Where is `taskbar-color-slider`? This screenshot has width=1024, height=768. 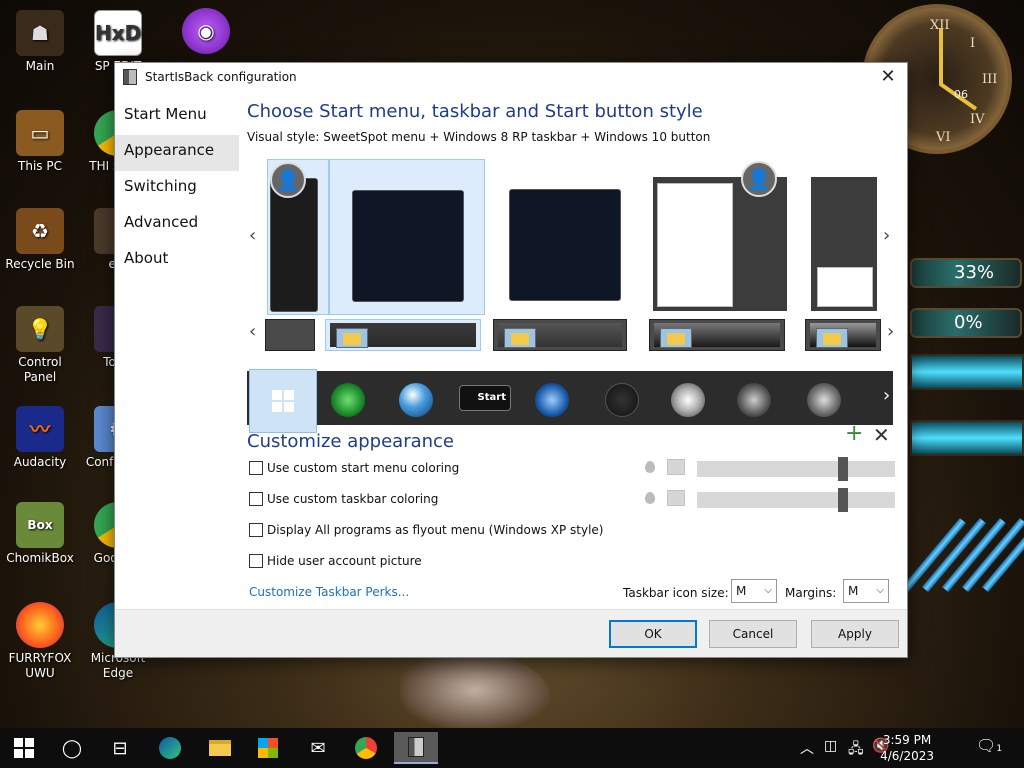 taskbar-color-slider is located at coordinates (796, 500).